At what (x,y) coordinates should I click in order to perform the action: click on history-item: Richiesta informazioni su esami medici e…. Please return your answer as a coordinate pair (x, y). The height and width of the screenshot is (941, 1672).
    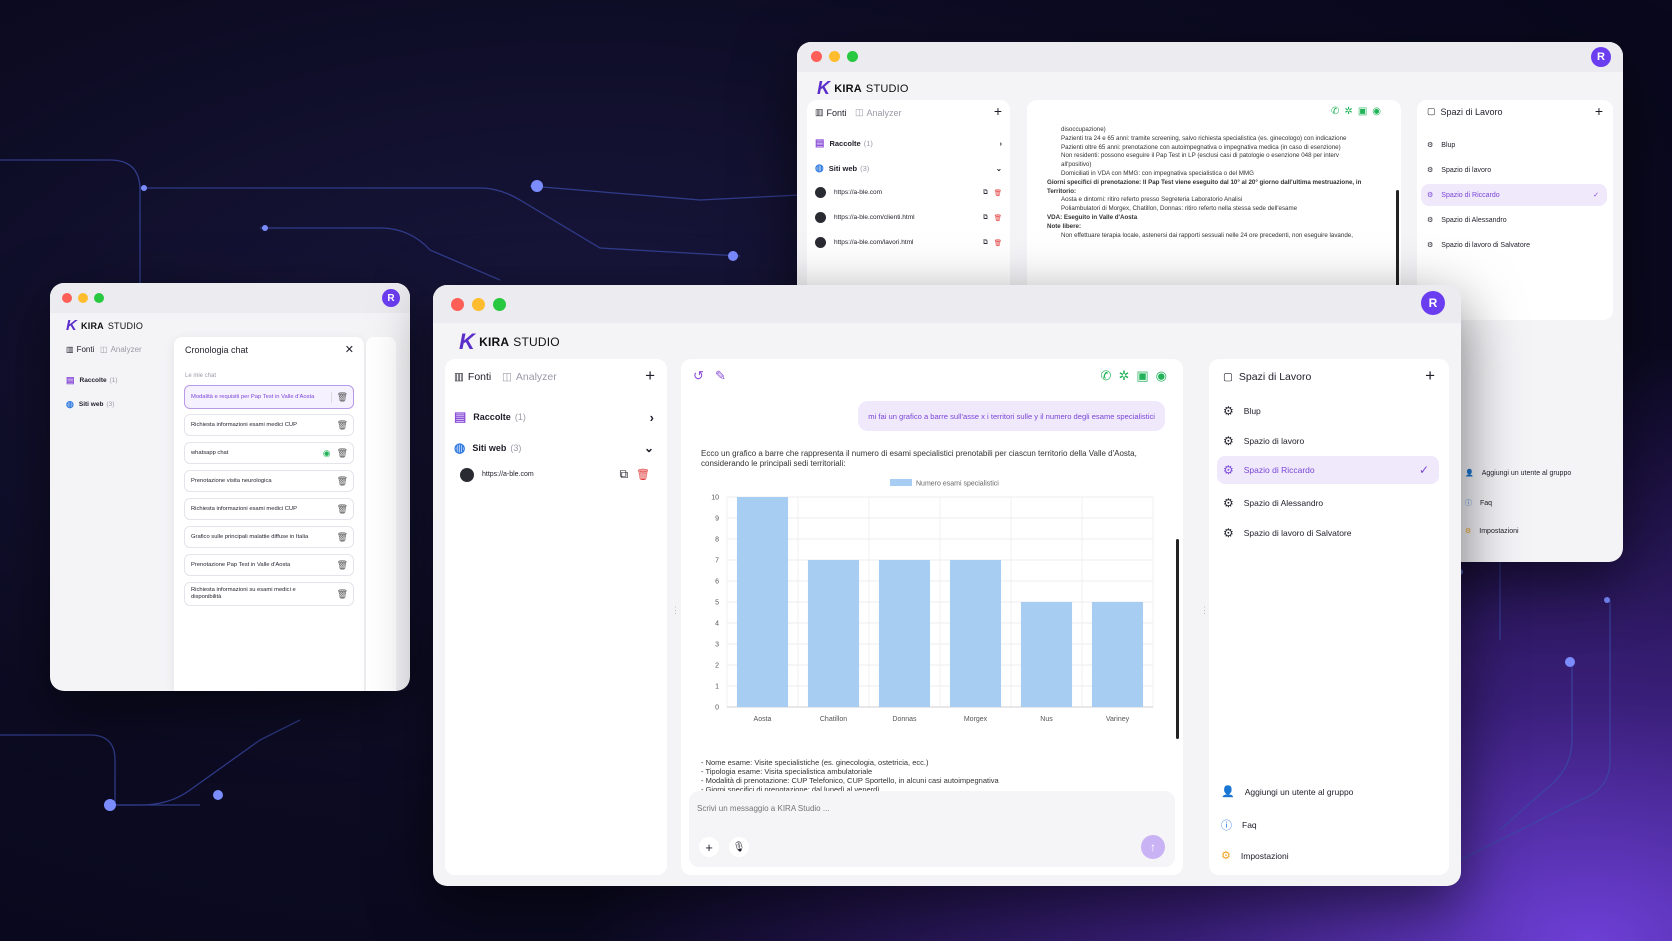
    Looking at the image, I should click on (269, 594).